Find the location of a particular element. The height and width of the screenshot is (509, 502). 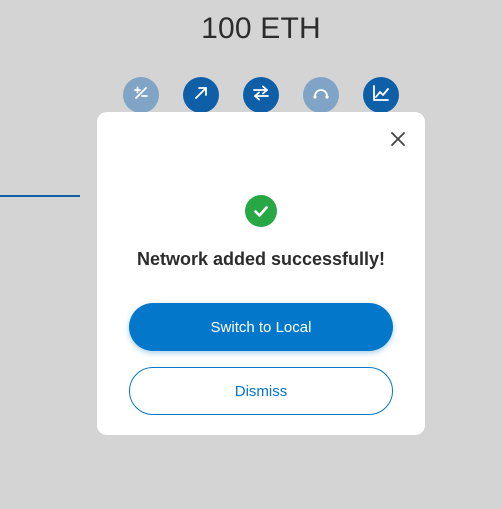

modal-title: Network added successfully! is located at coordinates (261, 259).